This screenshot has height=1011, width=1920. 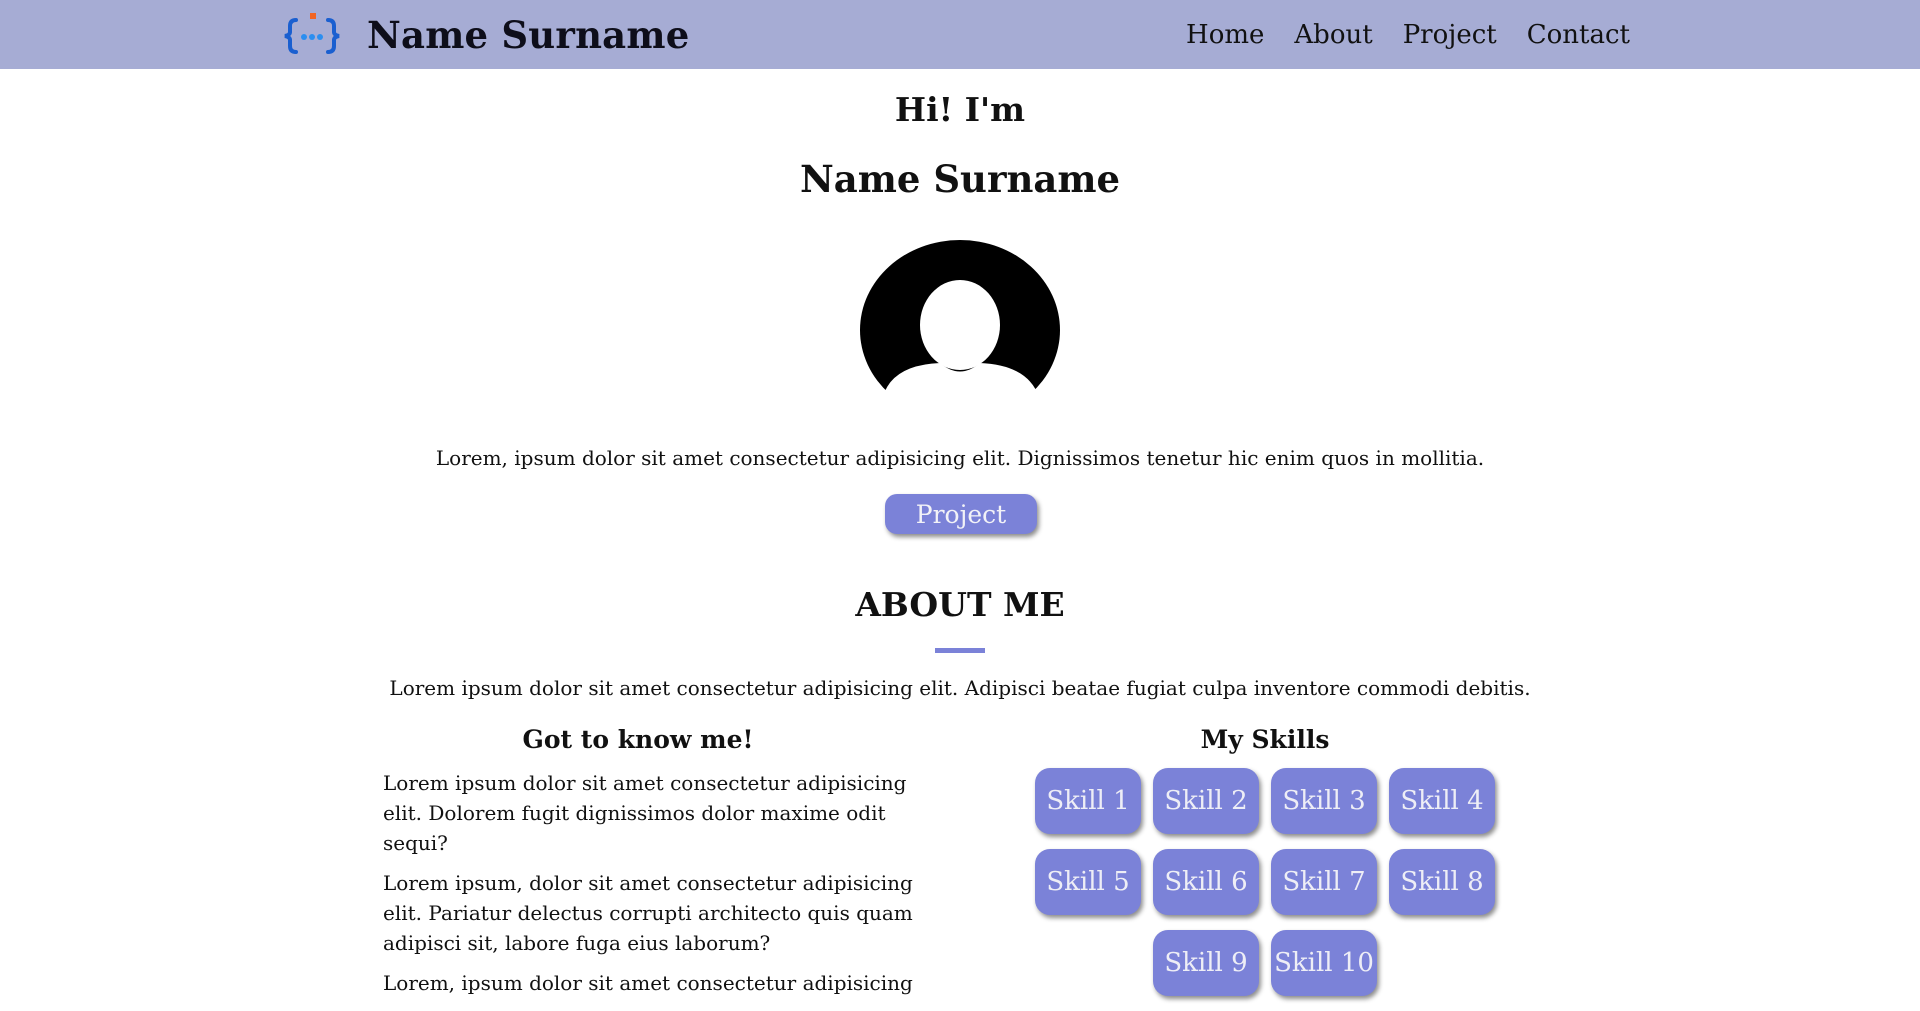 I want to click on nav-link-about: About, so click(x=1333, y=35).